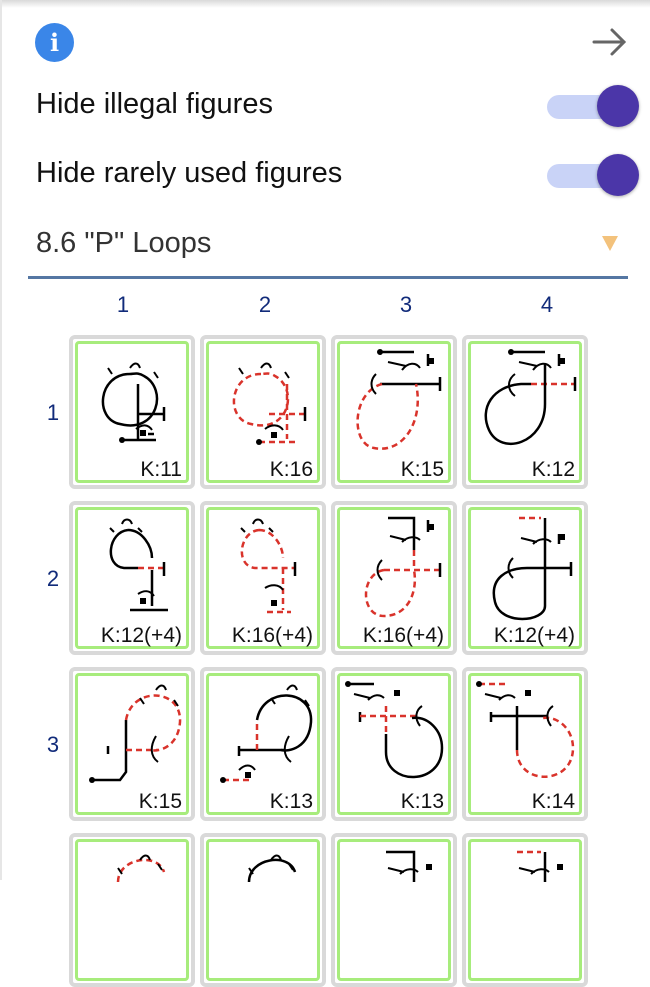  Describe the element at coordinates (406, 304) in the screenshot. I see `column-header: 3` at that location.